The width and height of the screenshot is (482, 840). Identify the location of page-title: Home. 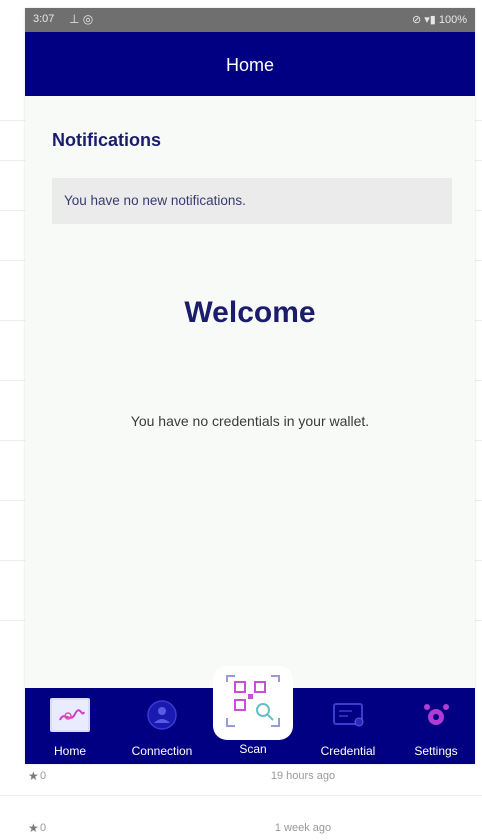
(249, 65).